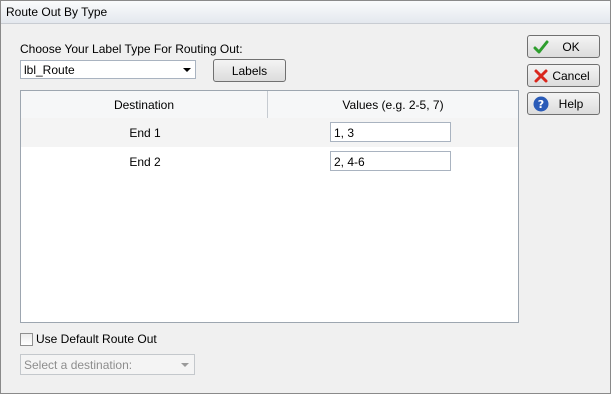 The image size is (611, 394). Describe the element at coordinates (393, 104) in the screenshot. I see `column-header-values: Values (e.g. 2-5, 7)` at that location.